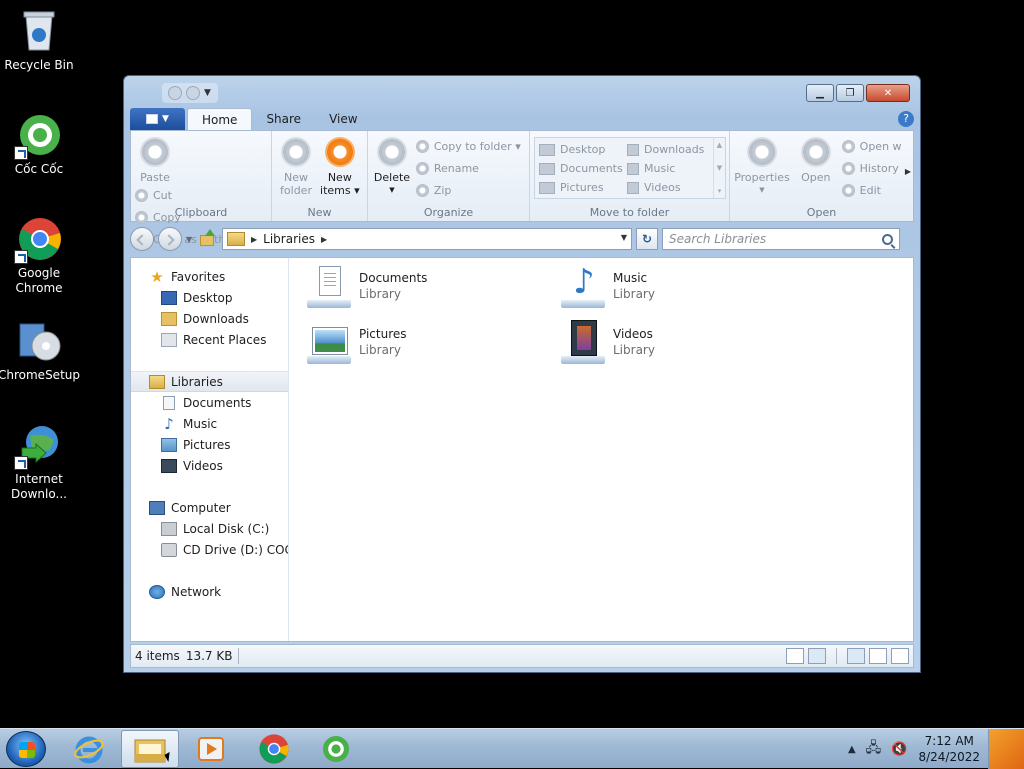 This screenshot has width=1024, height=769. I want to click on qat-properties-icon, so click(175, 93).